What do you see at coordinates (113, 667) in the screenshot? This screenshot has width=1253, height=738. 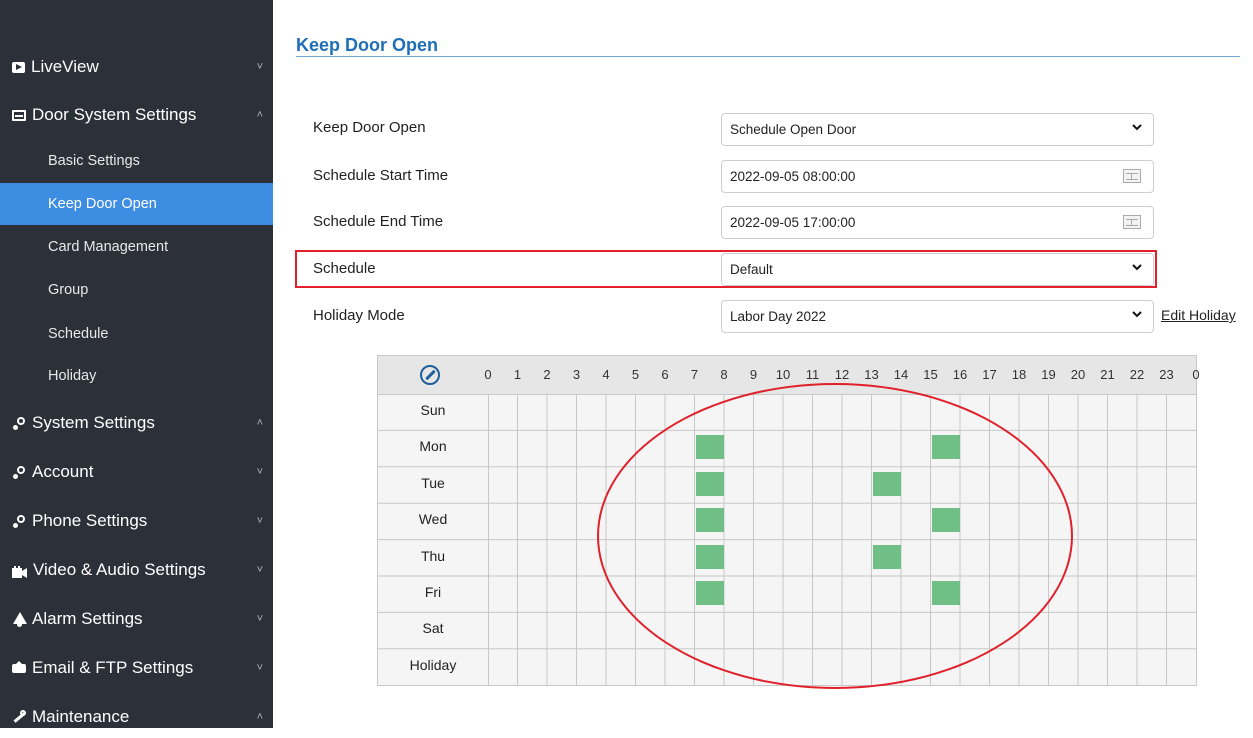 I see `nav-email-ftp-label: Email & FTP Settings` at bounding box center [113, 667].